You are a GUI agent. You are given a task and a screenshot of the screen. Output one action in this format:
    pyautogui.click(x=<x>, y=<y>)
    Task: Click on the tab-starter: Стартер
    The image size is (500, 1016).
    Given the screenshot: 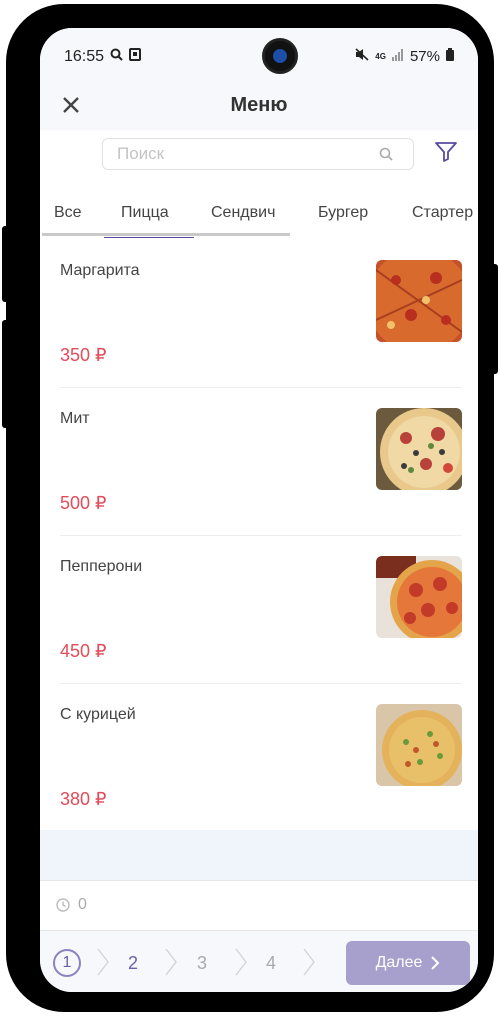 What is the action you would take?
    pyautogui.click(x=442, y=213)
    